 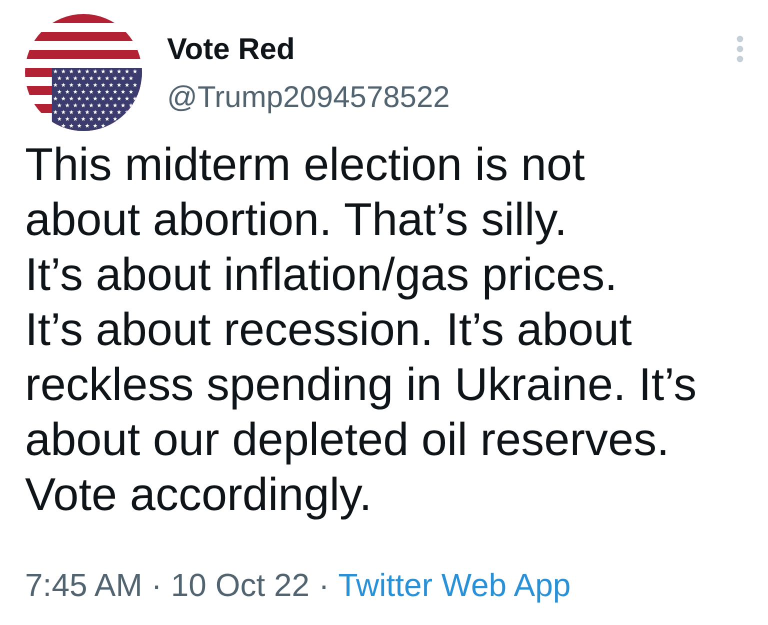 I want to click on user-handle: @Trump2094578522, so click(x=308, y=98).